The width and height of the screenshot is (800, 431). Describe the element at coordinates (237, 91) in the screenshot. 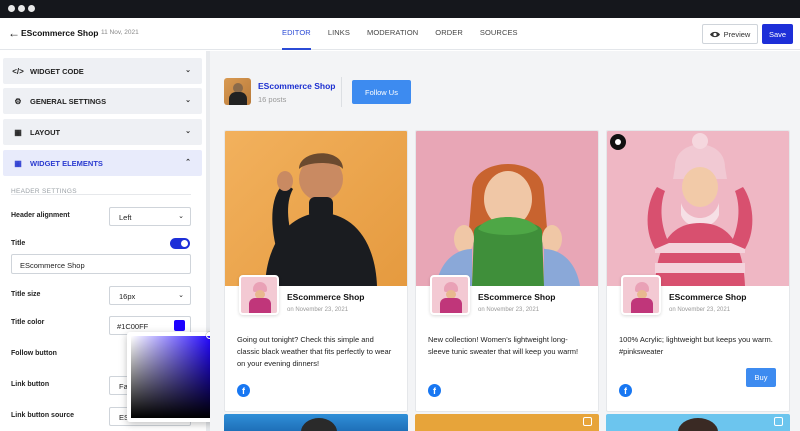

I see `profile-avatar` at that location.